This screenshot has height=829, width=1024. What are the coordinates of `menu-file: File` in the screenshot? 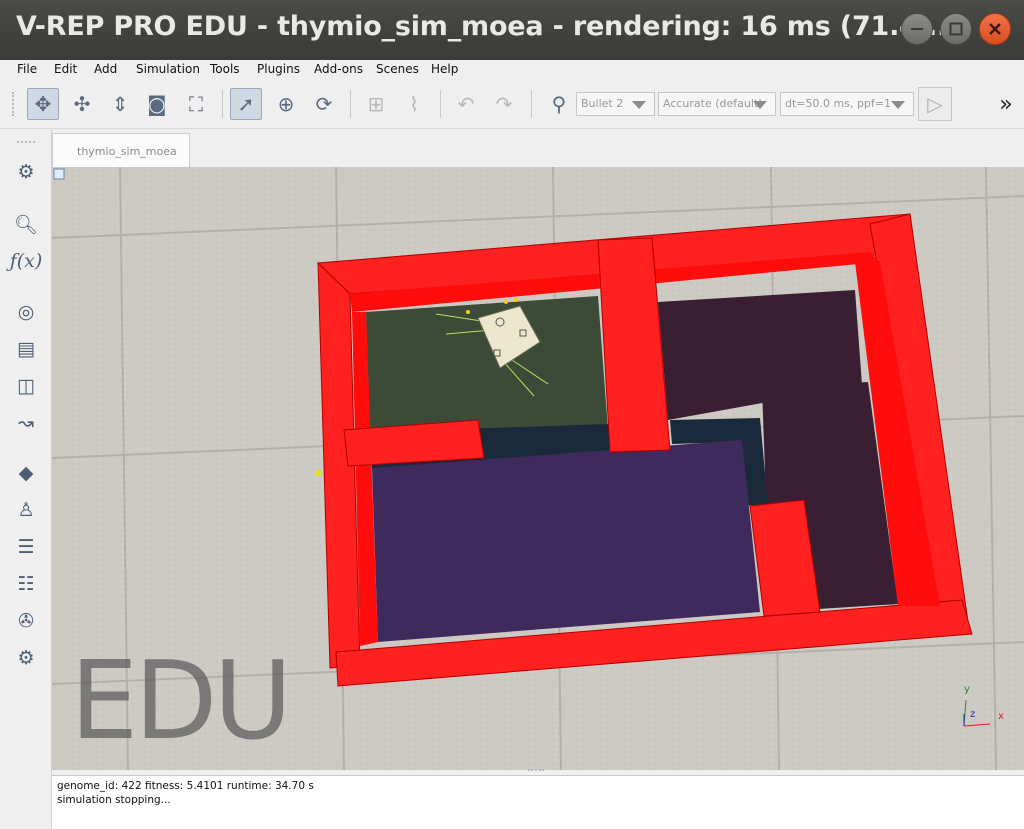 It's located at (27, 69).